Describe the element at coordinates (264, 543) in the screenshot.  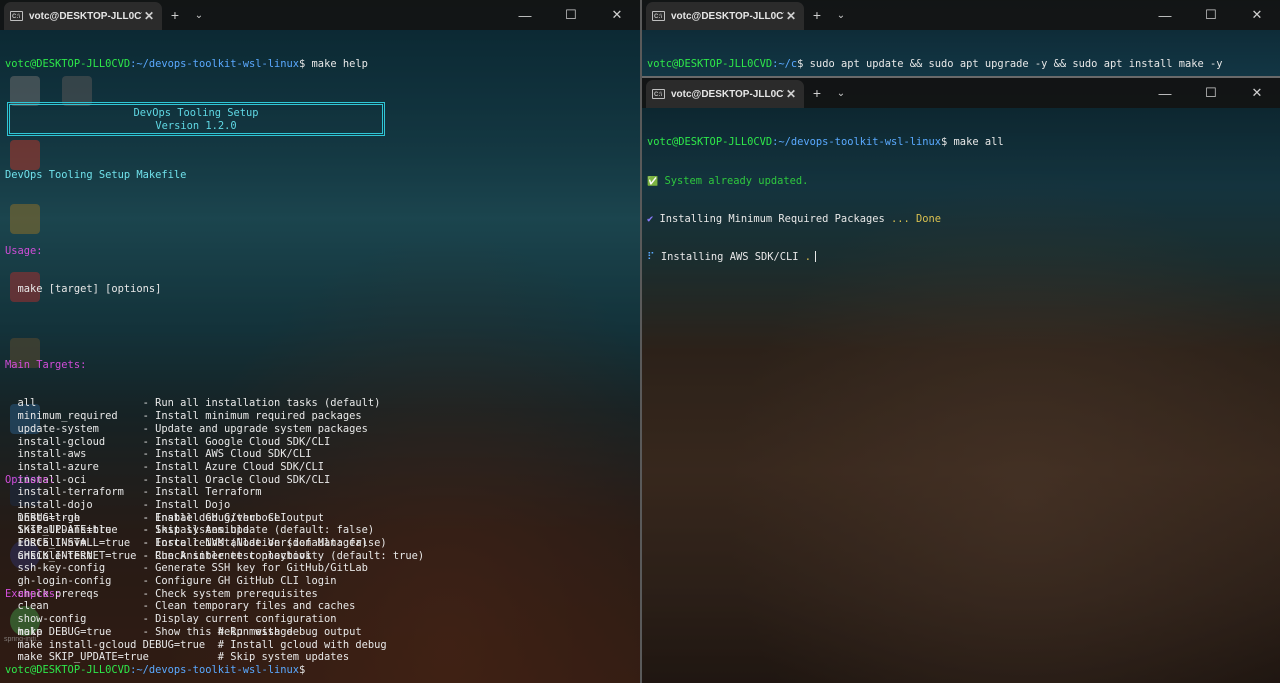
I see `option-description: - Force reinstallation (default: false)` at that location.